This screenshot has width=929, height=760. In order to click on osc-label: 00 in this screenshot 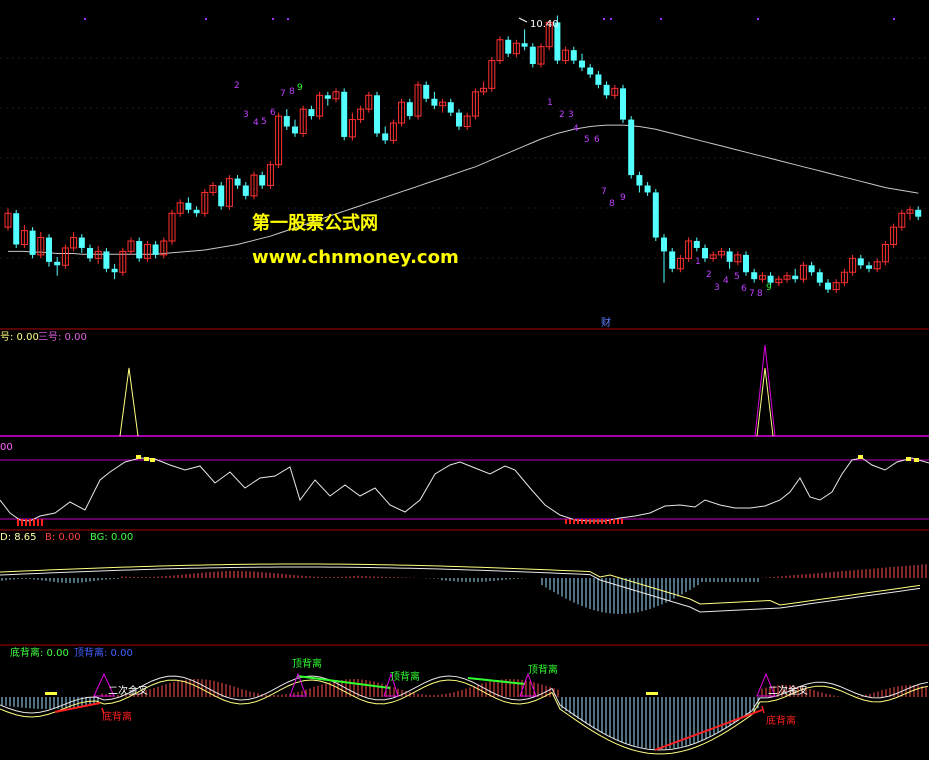, I will do `click(6, 447)`.